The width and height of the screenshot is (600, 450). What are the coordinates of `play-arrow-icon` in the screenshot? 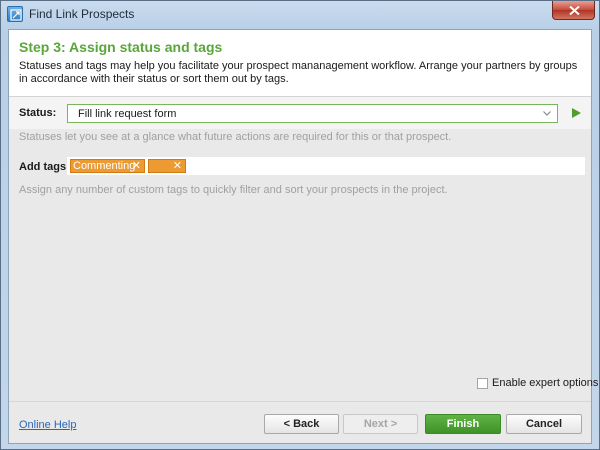 It's located at (576, 113).